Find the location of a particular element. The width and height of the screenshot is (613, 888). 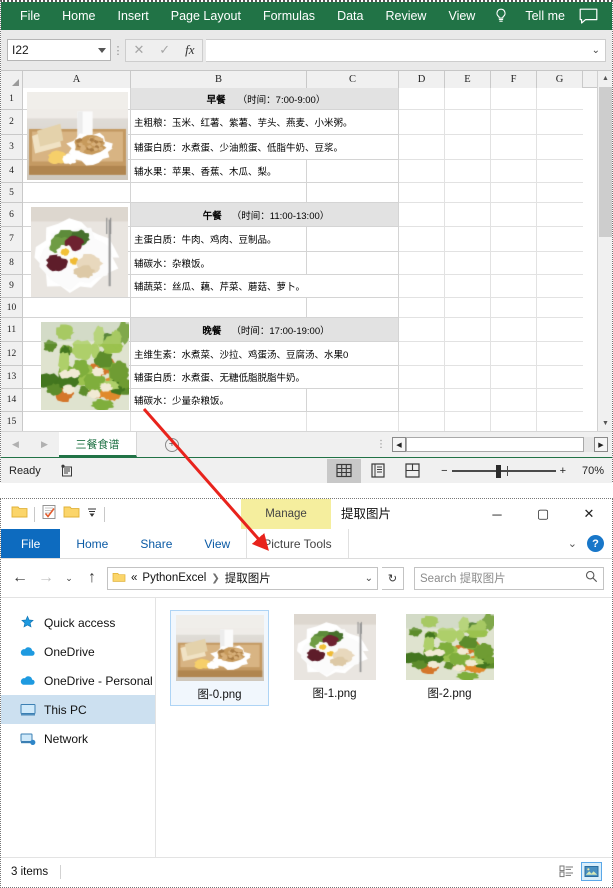

cell-d12 is located at coordinates (422, 354).